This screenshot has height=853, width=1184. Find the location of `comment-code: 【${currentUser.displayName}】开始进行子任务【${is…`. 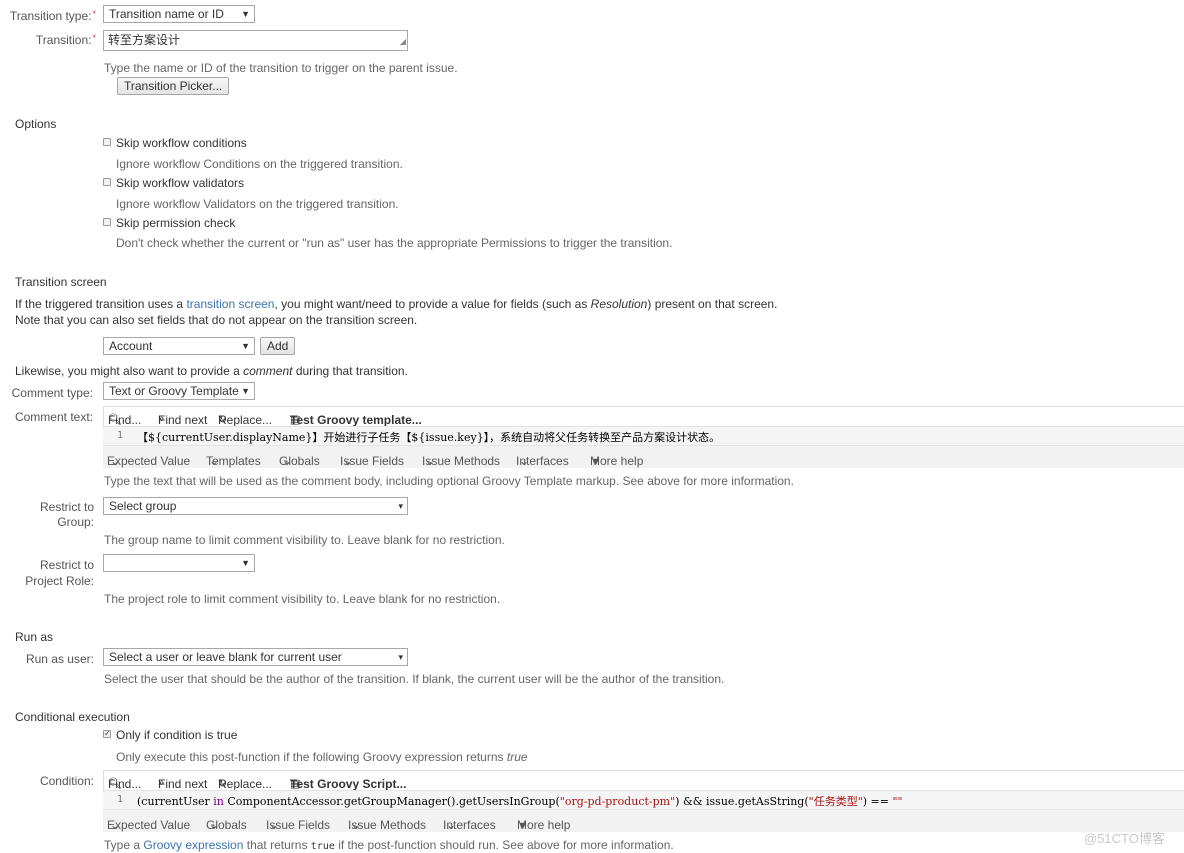

comment-code: 【${currentUser.displayName}】开始进行子任务【${is… is located at coordinates (428, 437).